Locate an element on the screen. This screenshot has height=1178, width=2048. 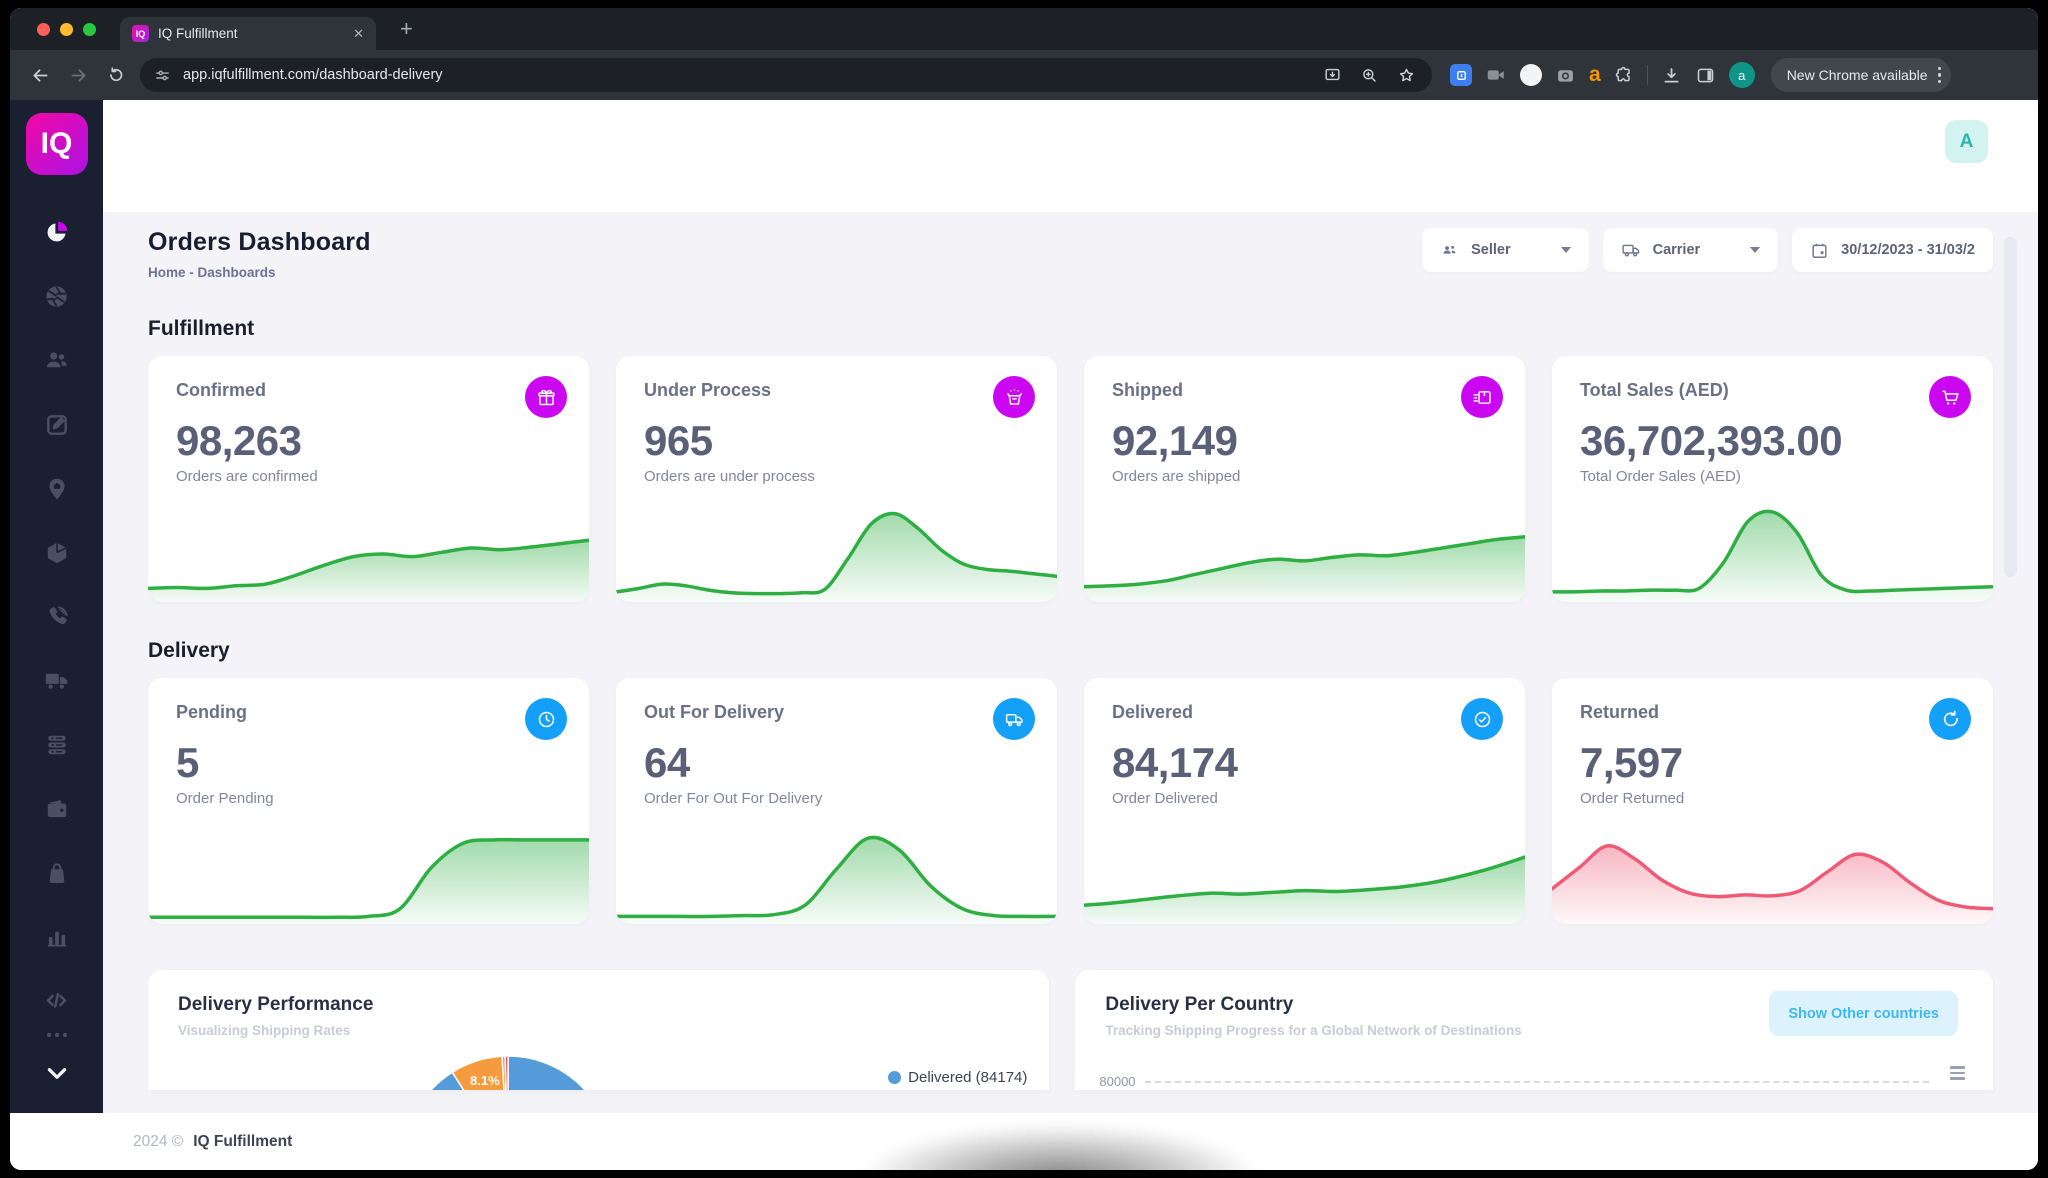
window-controls is located at coordinates (66, 29).